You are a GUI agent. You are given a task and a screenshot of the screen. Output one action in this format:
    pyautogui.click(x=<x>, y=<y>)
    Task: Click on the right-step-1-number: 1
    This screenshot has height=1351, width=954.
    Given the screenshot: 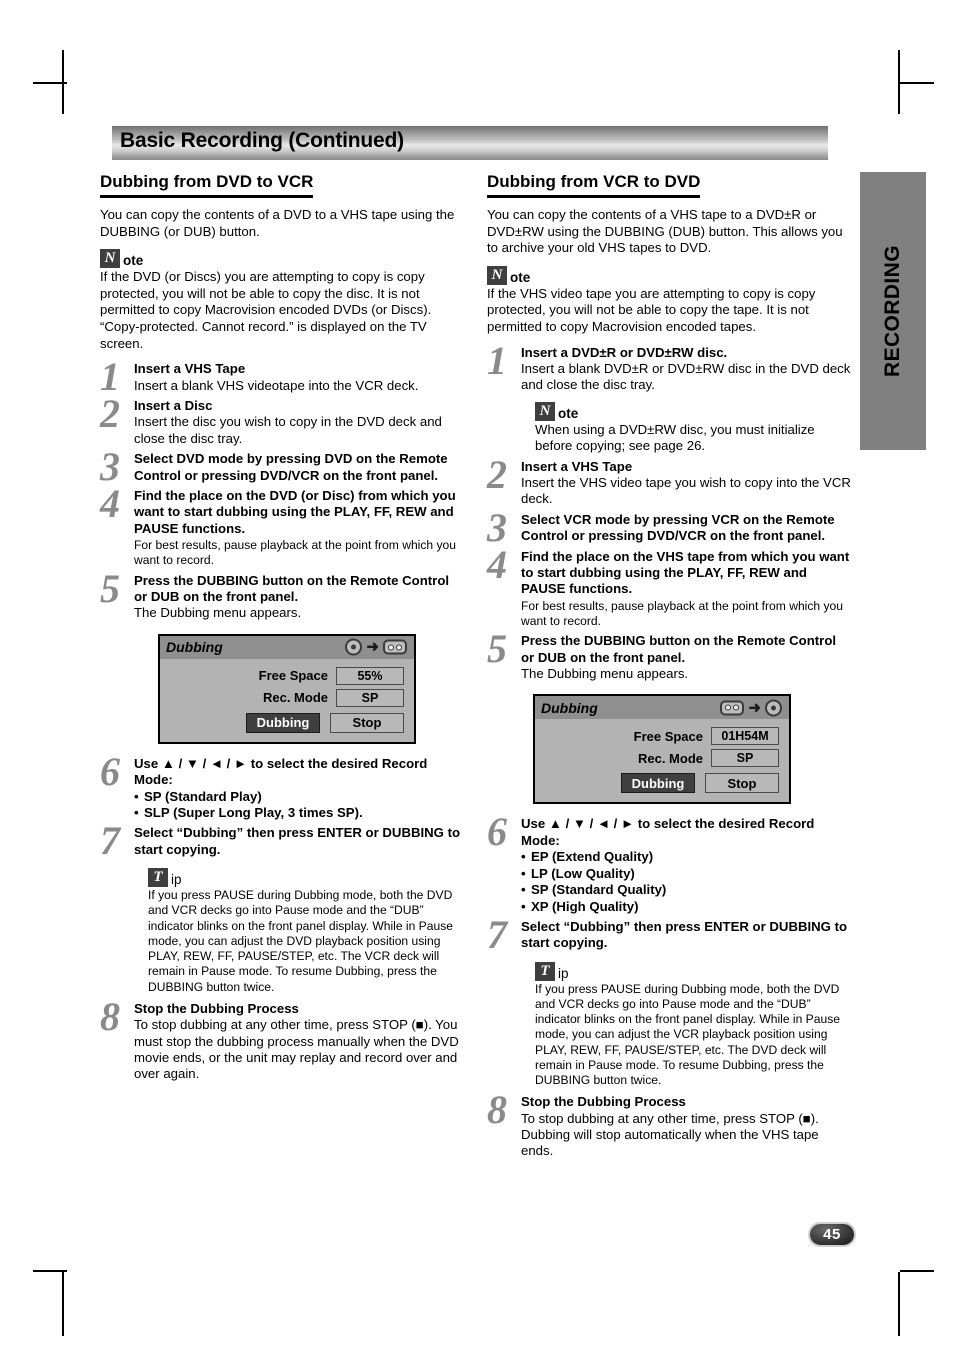 What is the action you would take?
    pyautogui.click(x=497, y=360)
    